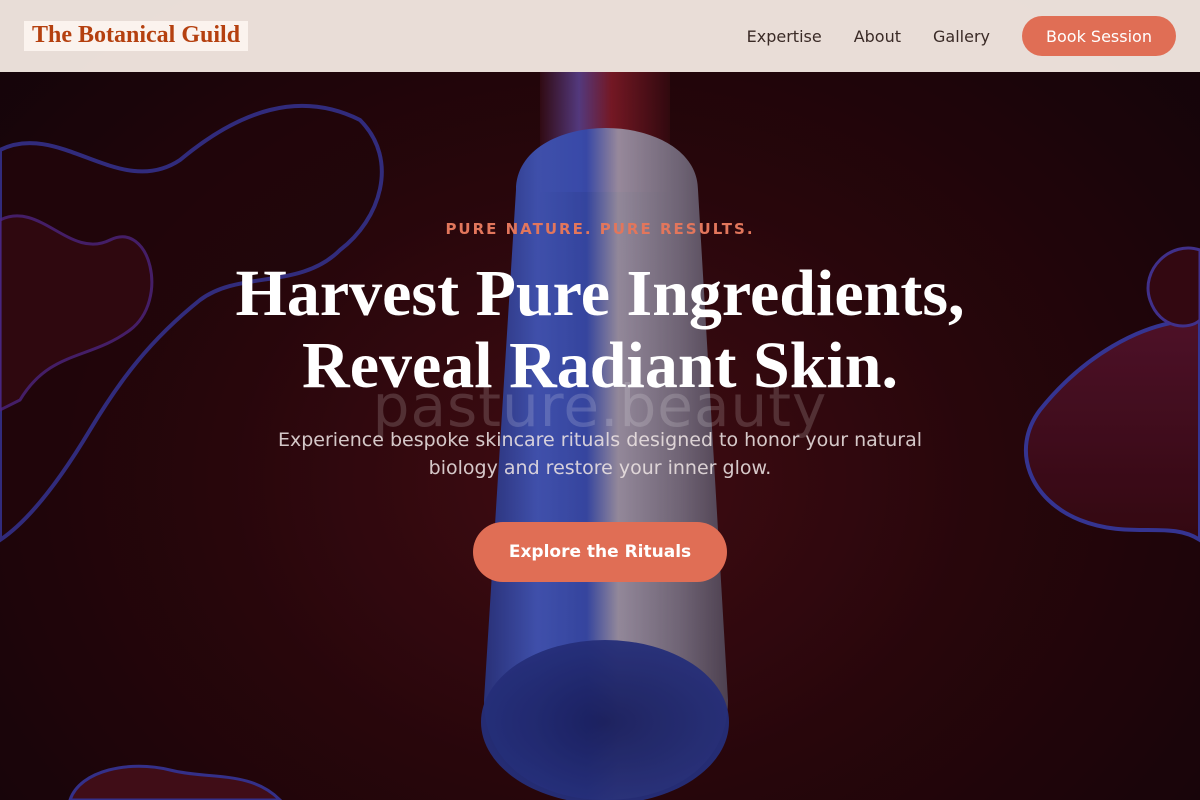 This screenshot has height=800, width=1200. Describe the element at coordinates (784, 36) in the screenshot. I see `nav-link-expertise: Expertise` at that location.